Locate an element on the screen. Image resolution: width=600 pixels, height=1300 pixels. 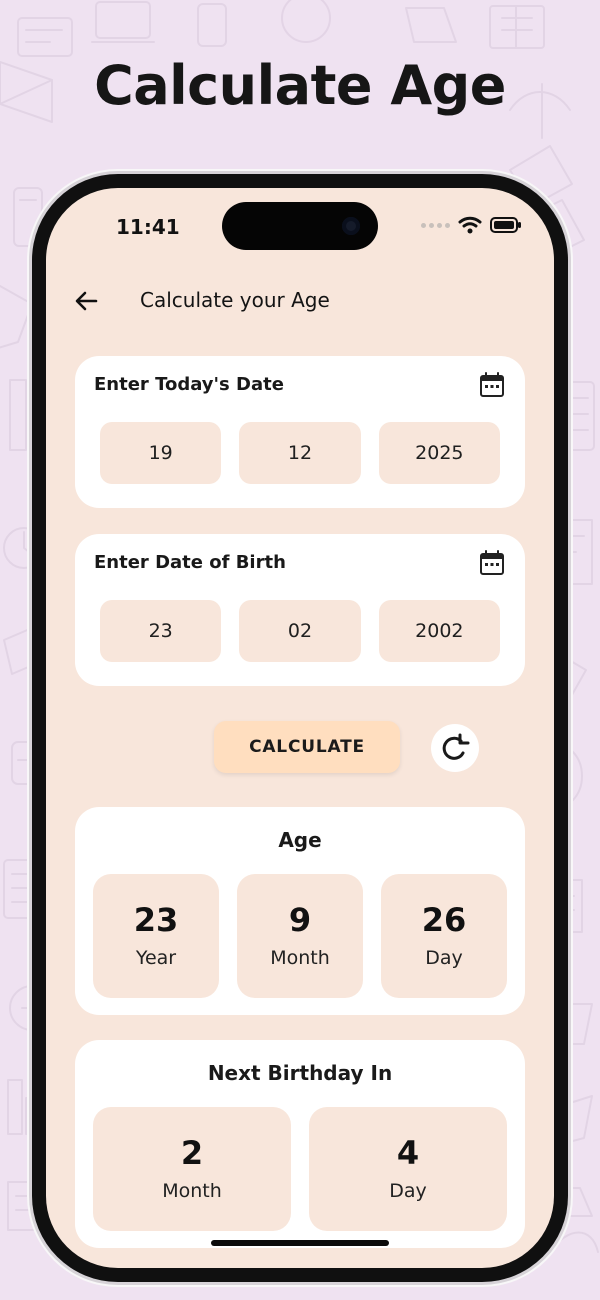
status-time: 11:41 is located at coordinates (148, 227).